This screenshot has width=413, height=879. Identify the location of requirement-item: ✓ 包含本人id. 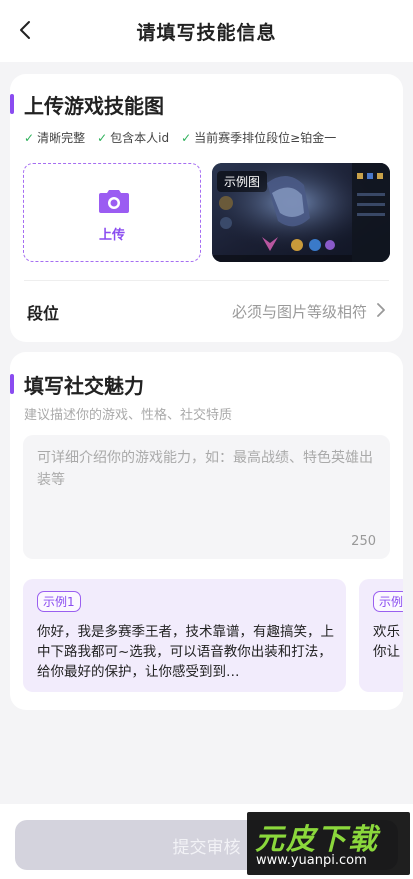
(133, 138).